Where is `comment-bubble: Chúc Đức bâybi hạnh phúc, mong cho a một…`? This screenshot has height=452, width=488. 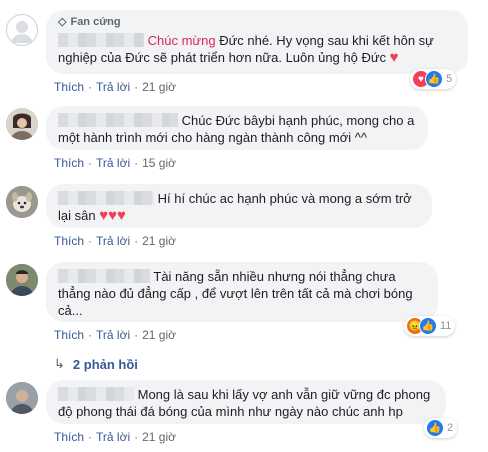 comment-bubble: Chúc Đức bâybi hạnh phúc, mong cho a một… is located at coordinates (237, 128).